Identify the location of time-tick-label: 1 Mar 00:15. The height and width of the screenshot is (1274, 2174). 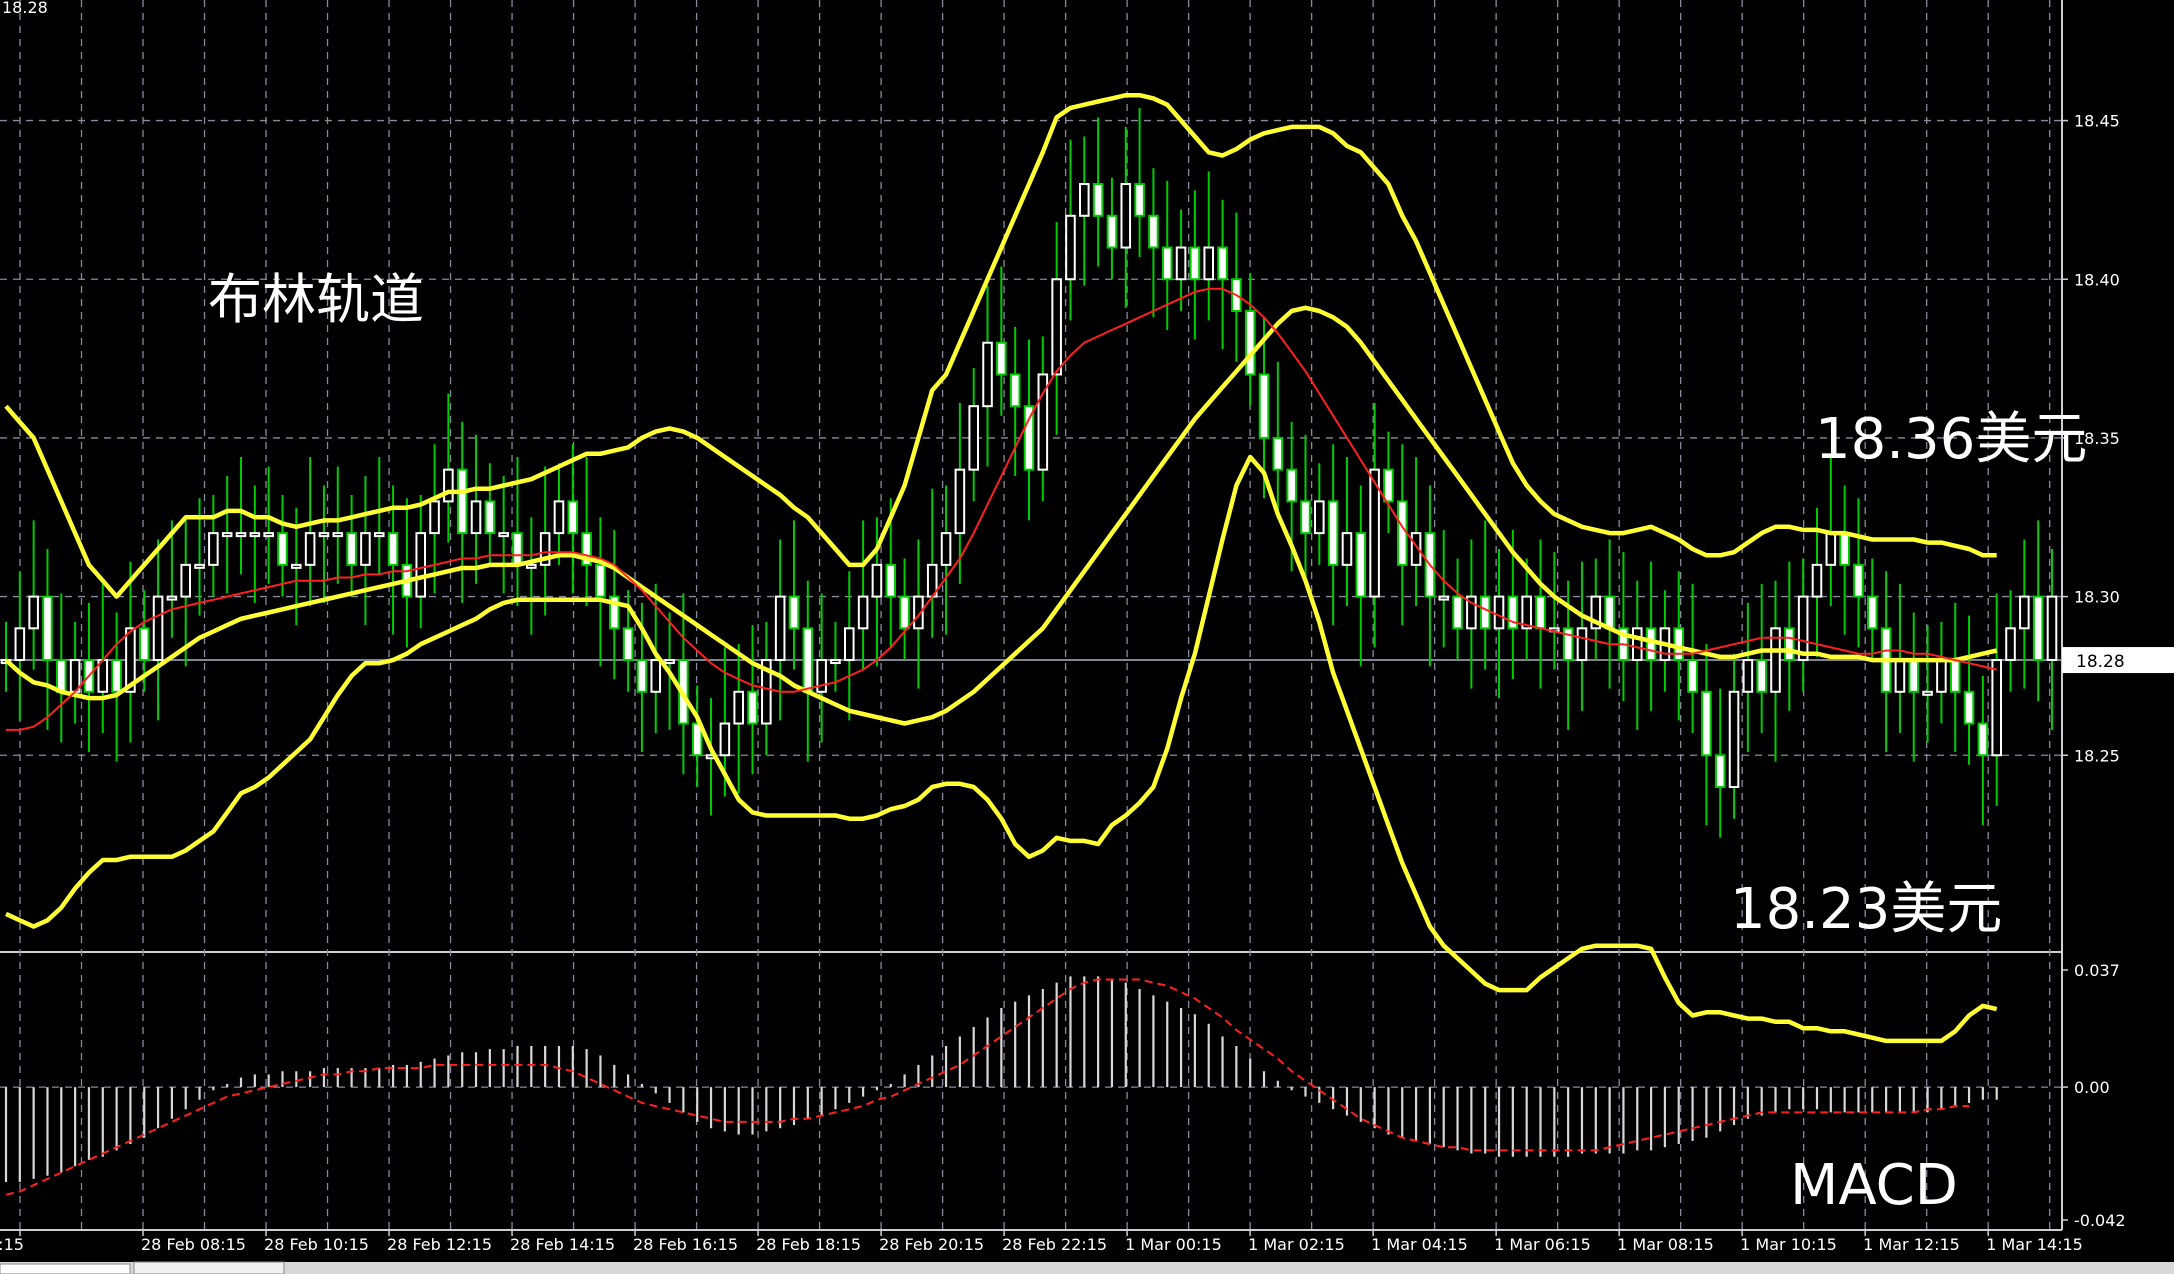
(1173, 1244).